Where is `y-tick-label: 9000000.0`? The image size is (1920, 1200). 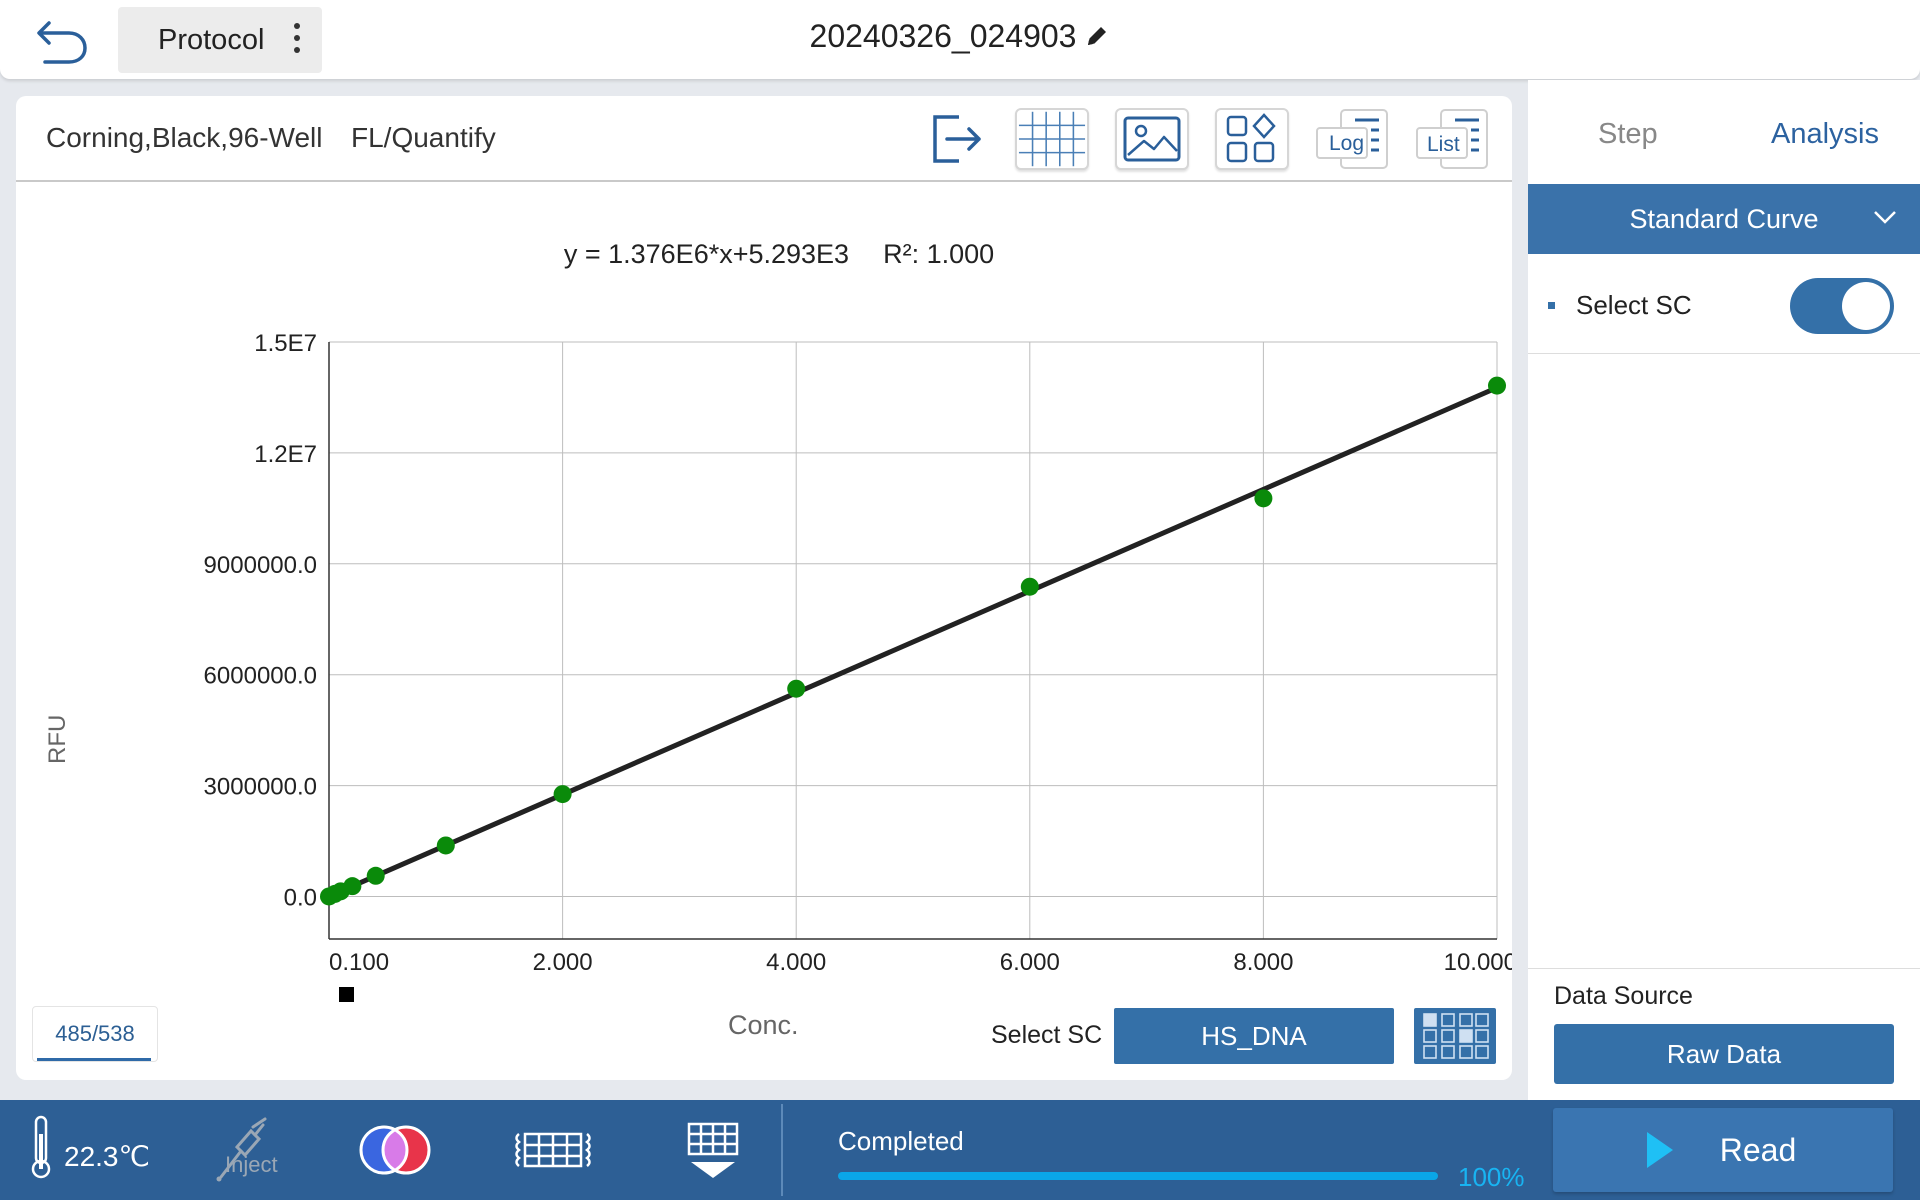 y-tick-label: 9000000.0 is located at coordinates (260, 565).